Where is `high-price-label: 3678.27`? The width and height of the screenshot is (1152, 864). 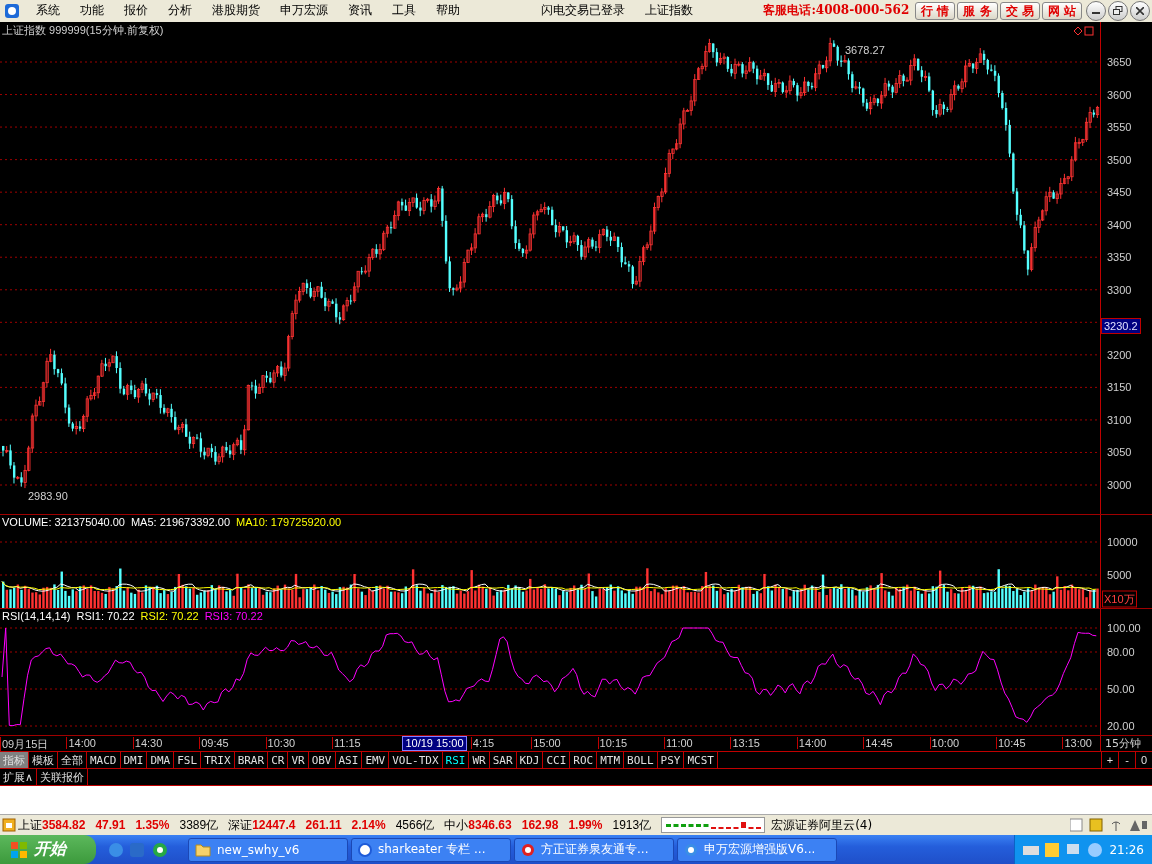
high-price-label: 3678.27 is located at coordinates (865, 49).